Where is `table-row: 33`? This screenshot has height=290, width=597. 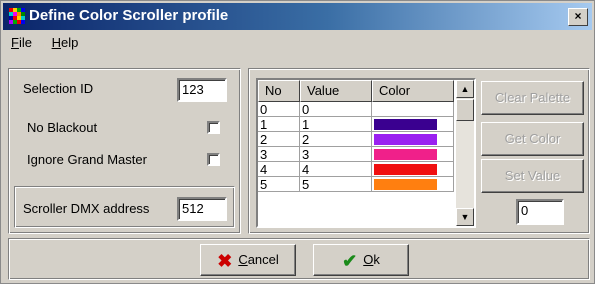
table-row: 33 is located at coordinates (356, 154).